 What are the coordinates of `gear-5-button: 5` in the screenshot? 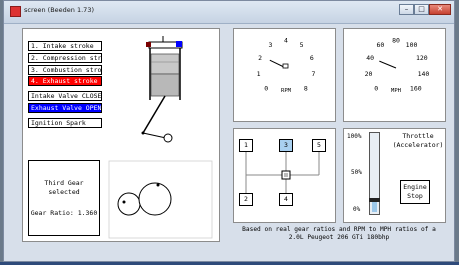 It's located at (319, 145).